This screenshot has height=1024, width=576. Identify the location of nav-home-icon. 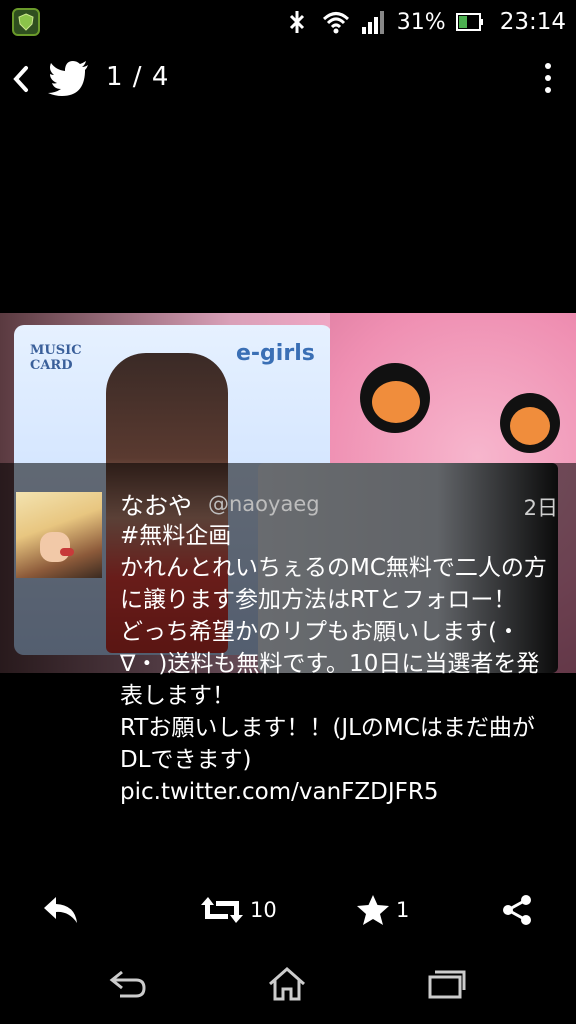
(287, 984).